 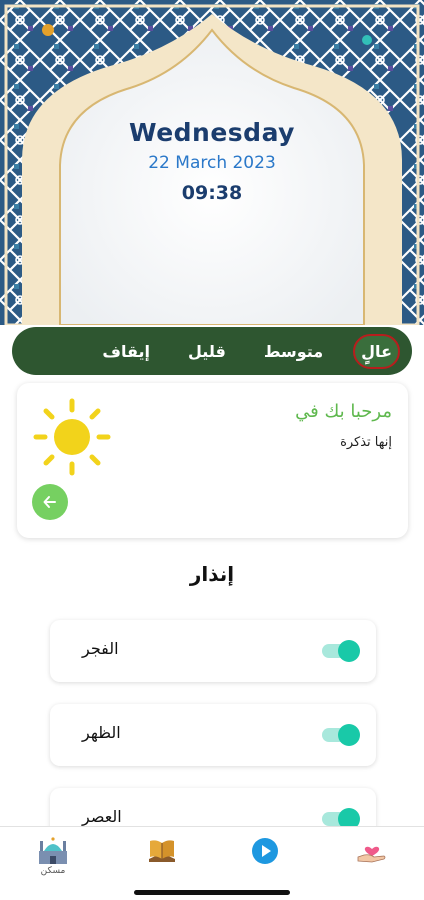 I want to click on prayer-label: العصر, so click(x=102, y=816).